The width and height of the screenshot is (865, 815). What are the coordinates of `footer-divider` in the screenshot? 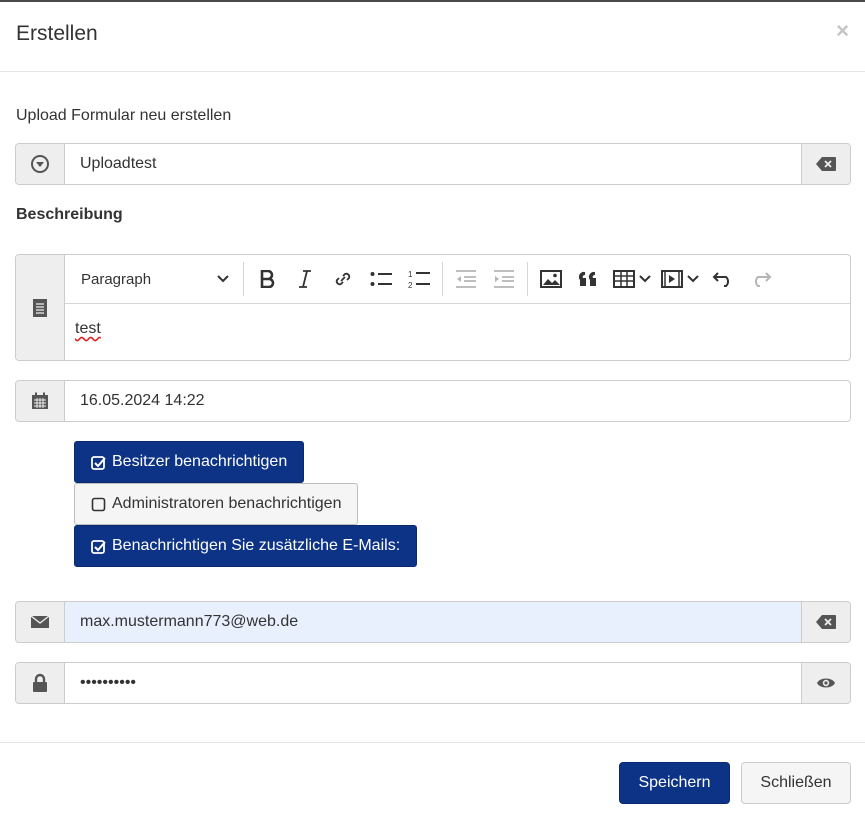 It's located at (432, 742).